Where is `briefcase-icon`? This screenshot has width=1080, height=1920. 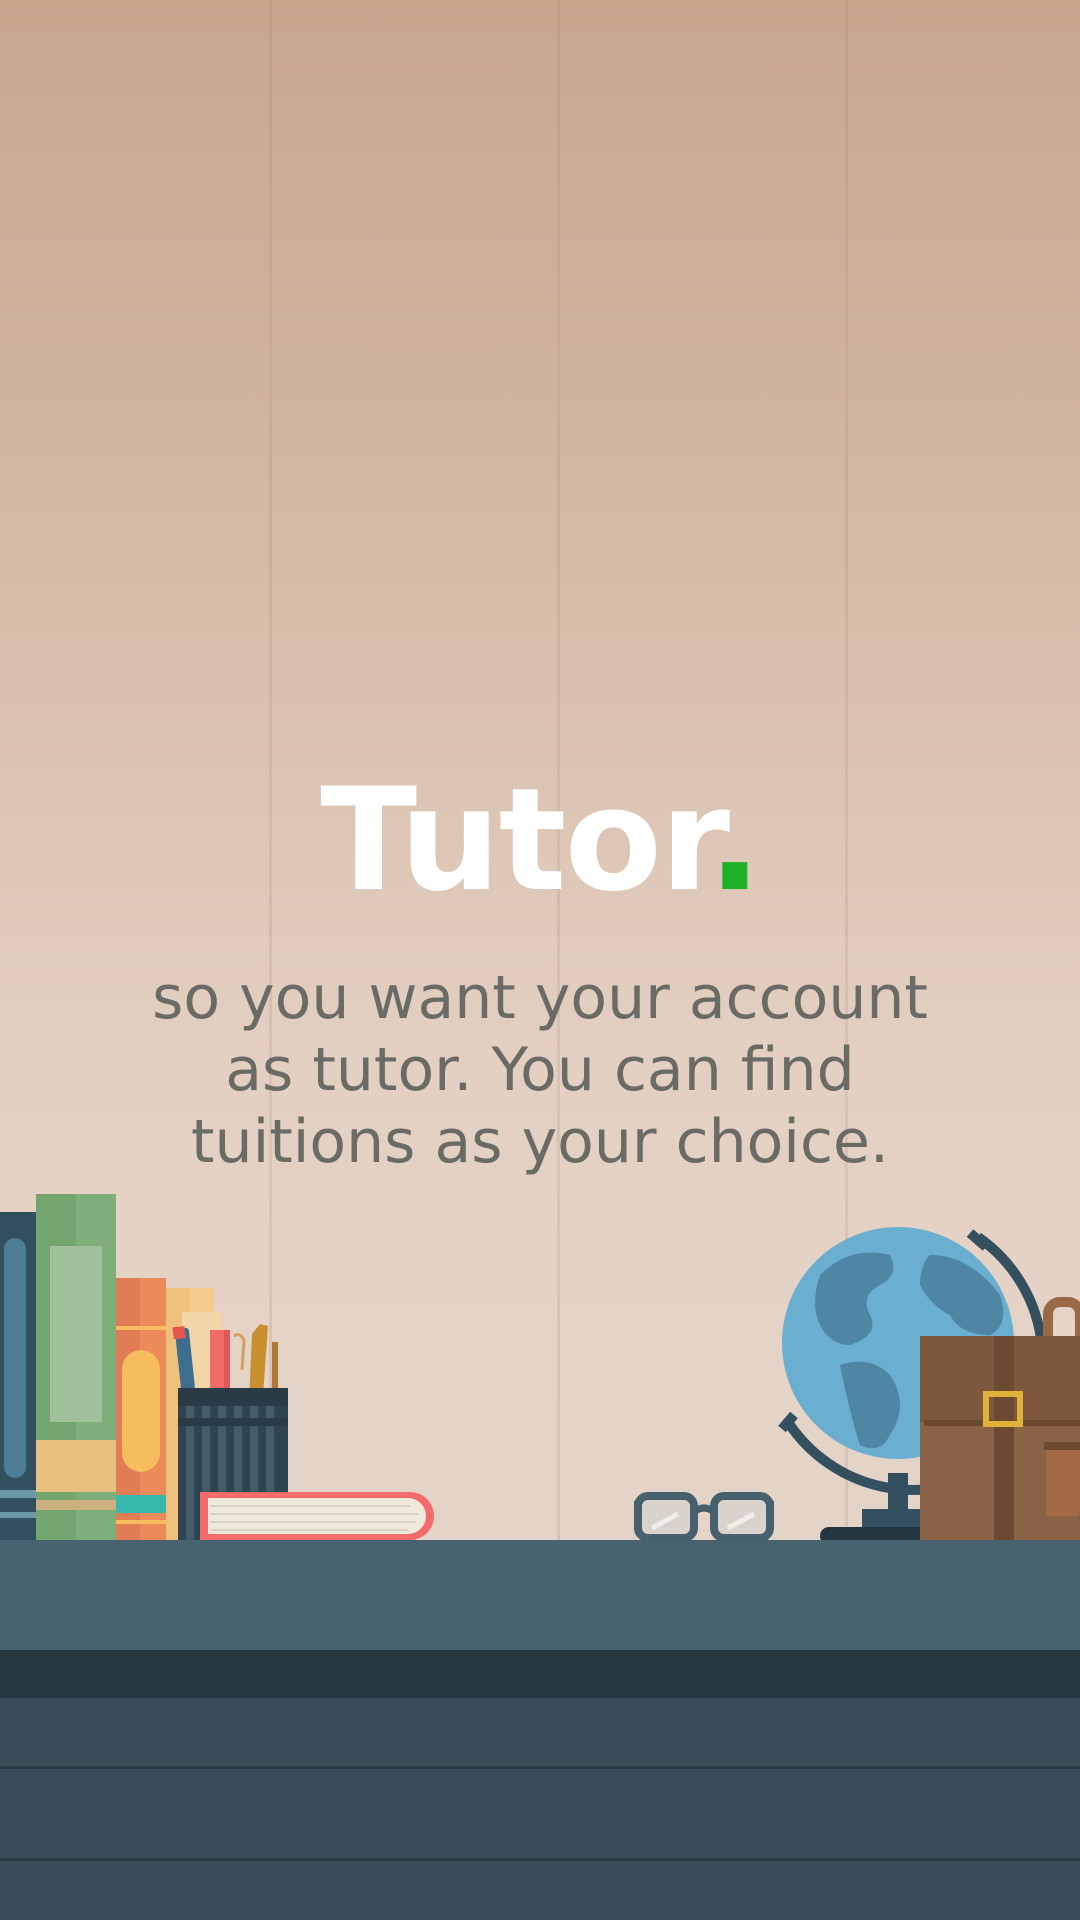 briefcase-icon is located at coordinates (1000, 1419).